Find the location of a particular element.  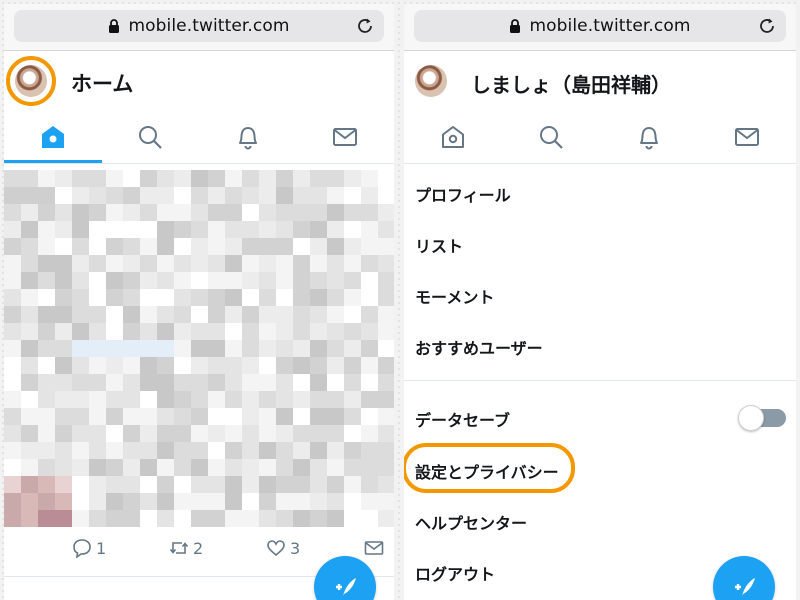

menu-item-help-center: ヘルプセンター is located at coordinates (471, 522).